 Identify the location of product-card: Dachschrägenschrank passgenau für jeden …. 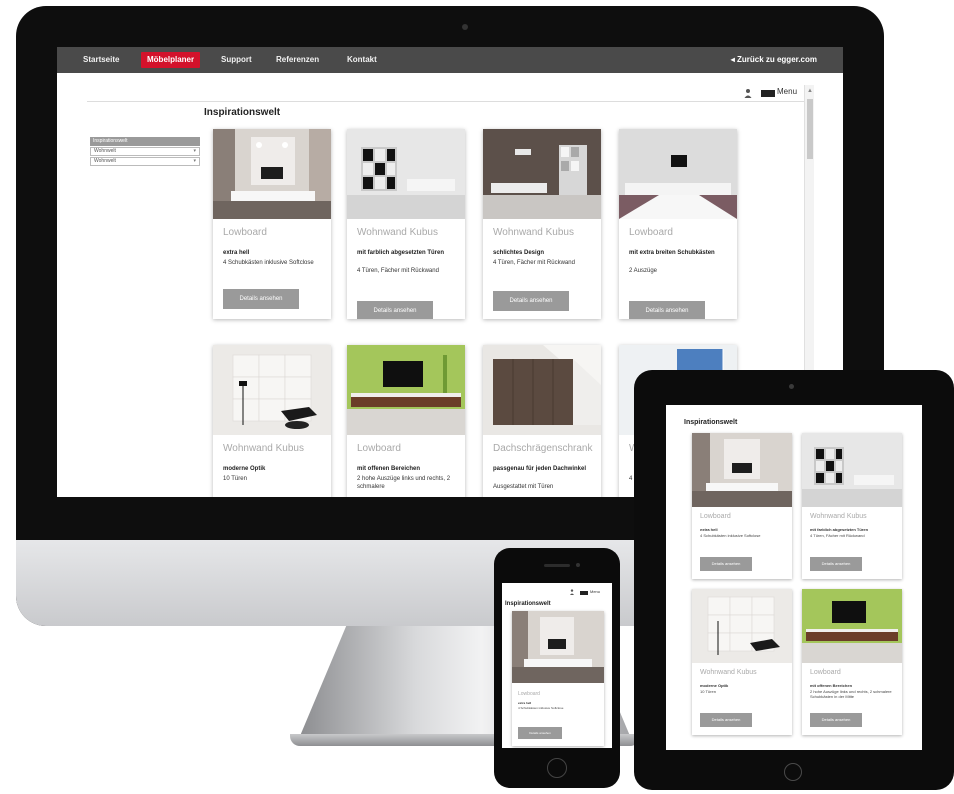
(542, 421).